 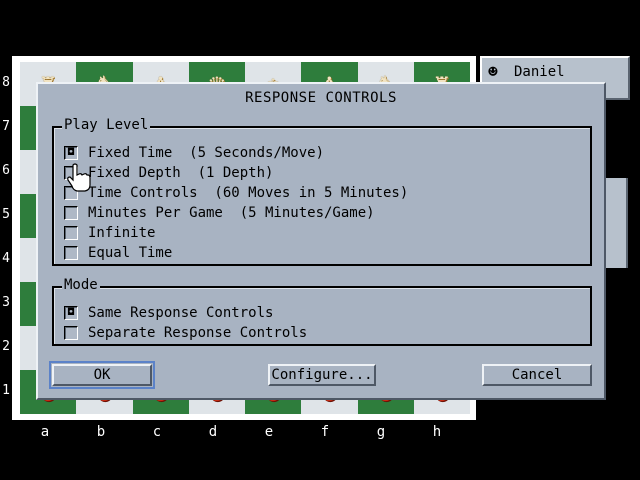 I want to click on option-label: Infinite, so click(x=122, y=233).